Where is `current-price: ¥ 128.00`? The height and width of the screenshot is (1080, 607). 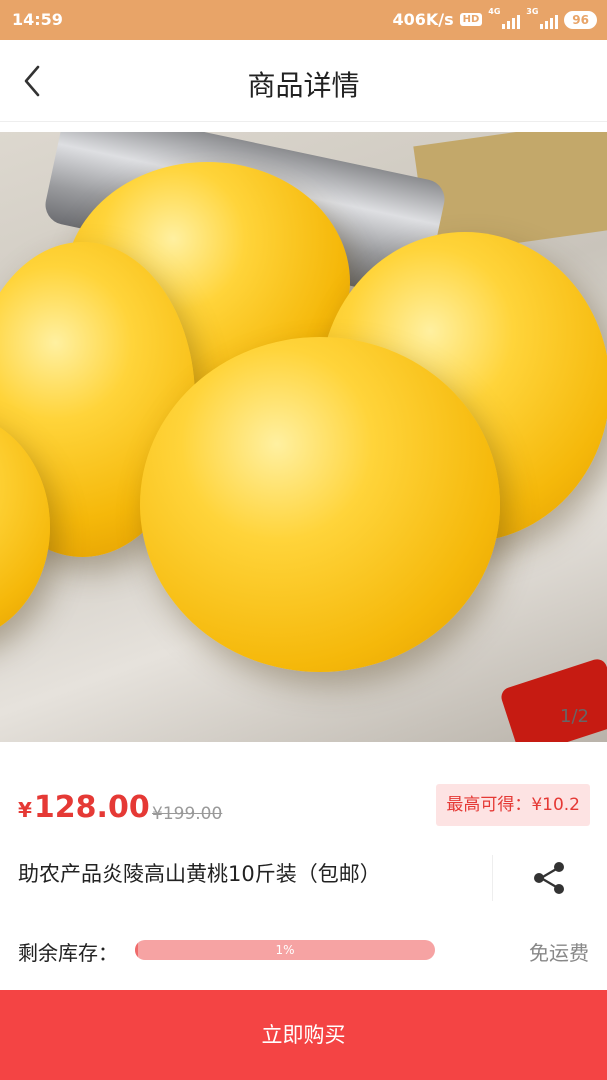
current-price: ¥ 128.00 is located at coordinates (84, 807).